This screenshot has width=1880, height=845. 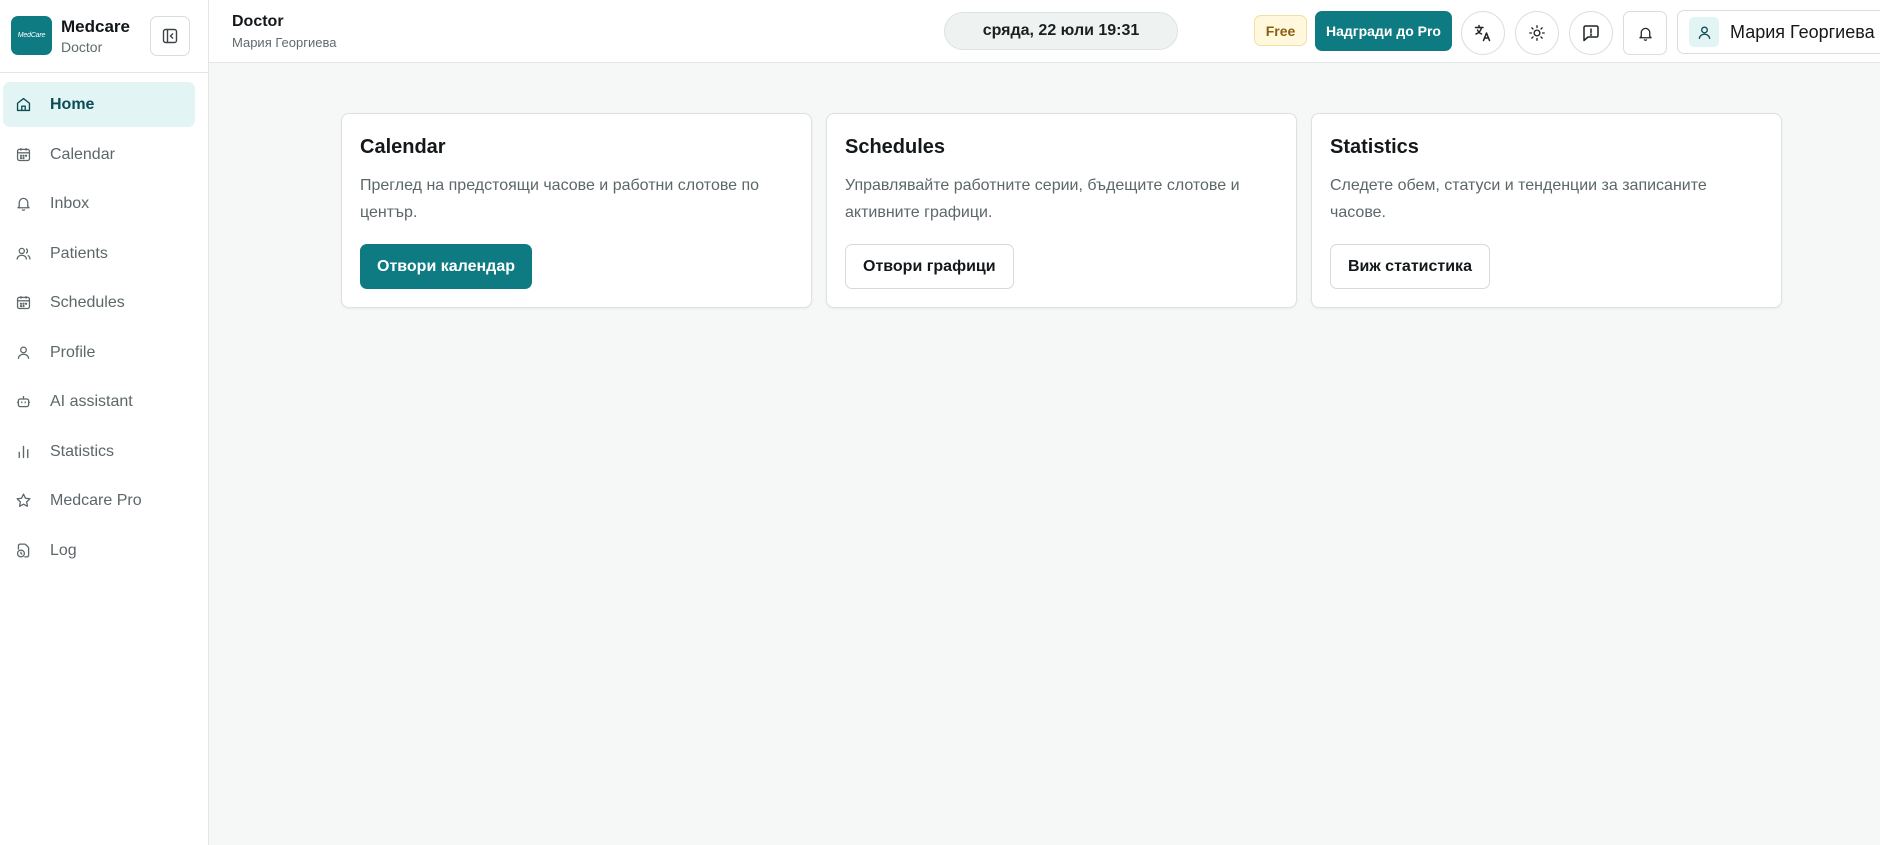 I want to click on feedback-button, so click(x=1591, y=33).